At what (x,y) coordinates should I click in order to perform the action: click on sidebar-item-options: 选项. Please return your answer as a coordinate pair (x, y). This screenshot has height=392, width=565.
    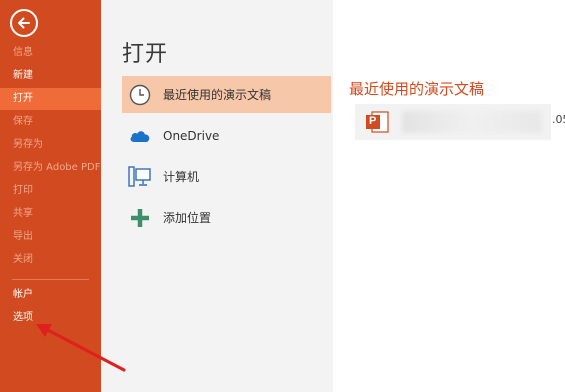
    Looking at the image, I should click on (50, 318).